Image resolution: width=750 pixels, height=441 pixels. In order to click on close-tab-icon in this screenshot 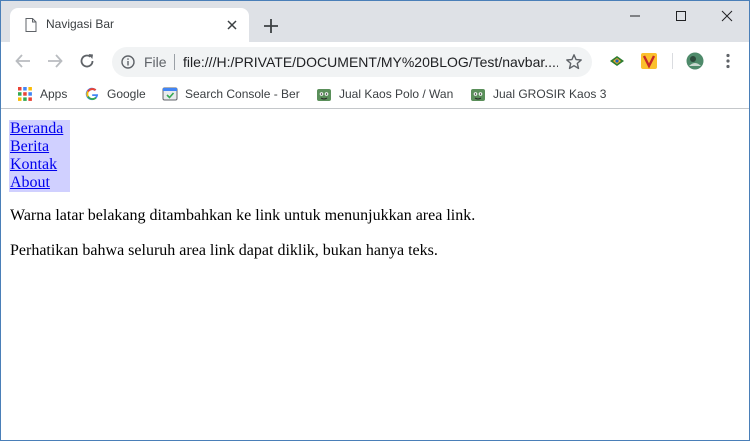, I will do `click(232, 25)`.